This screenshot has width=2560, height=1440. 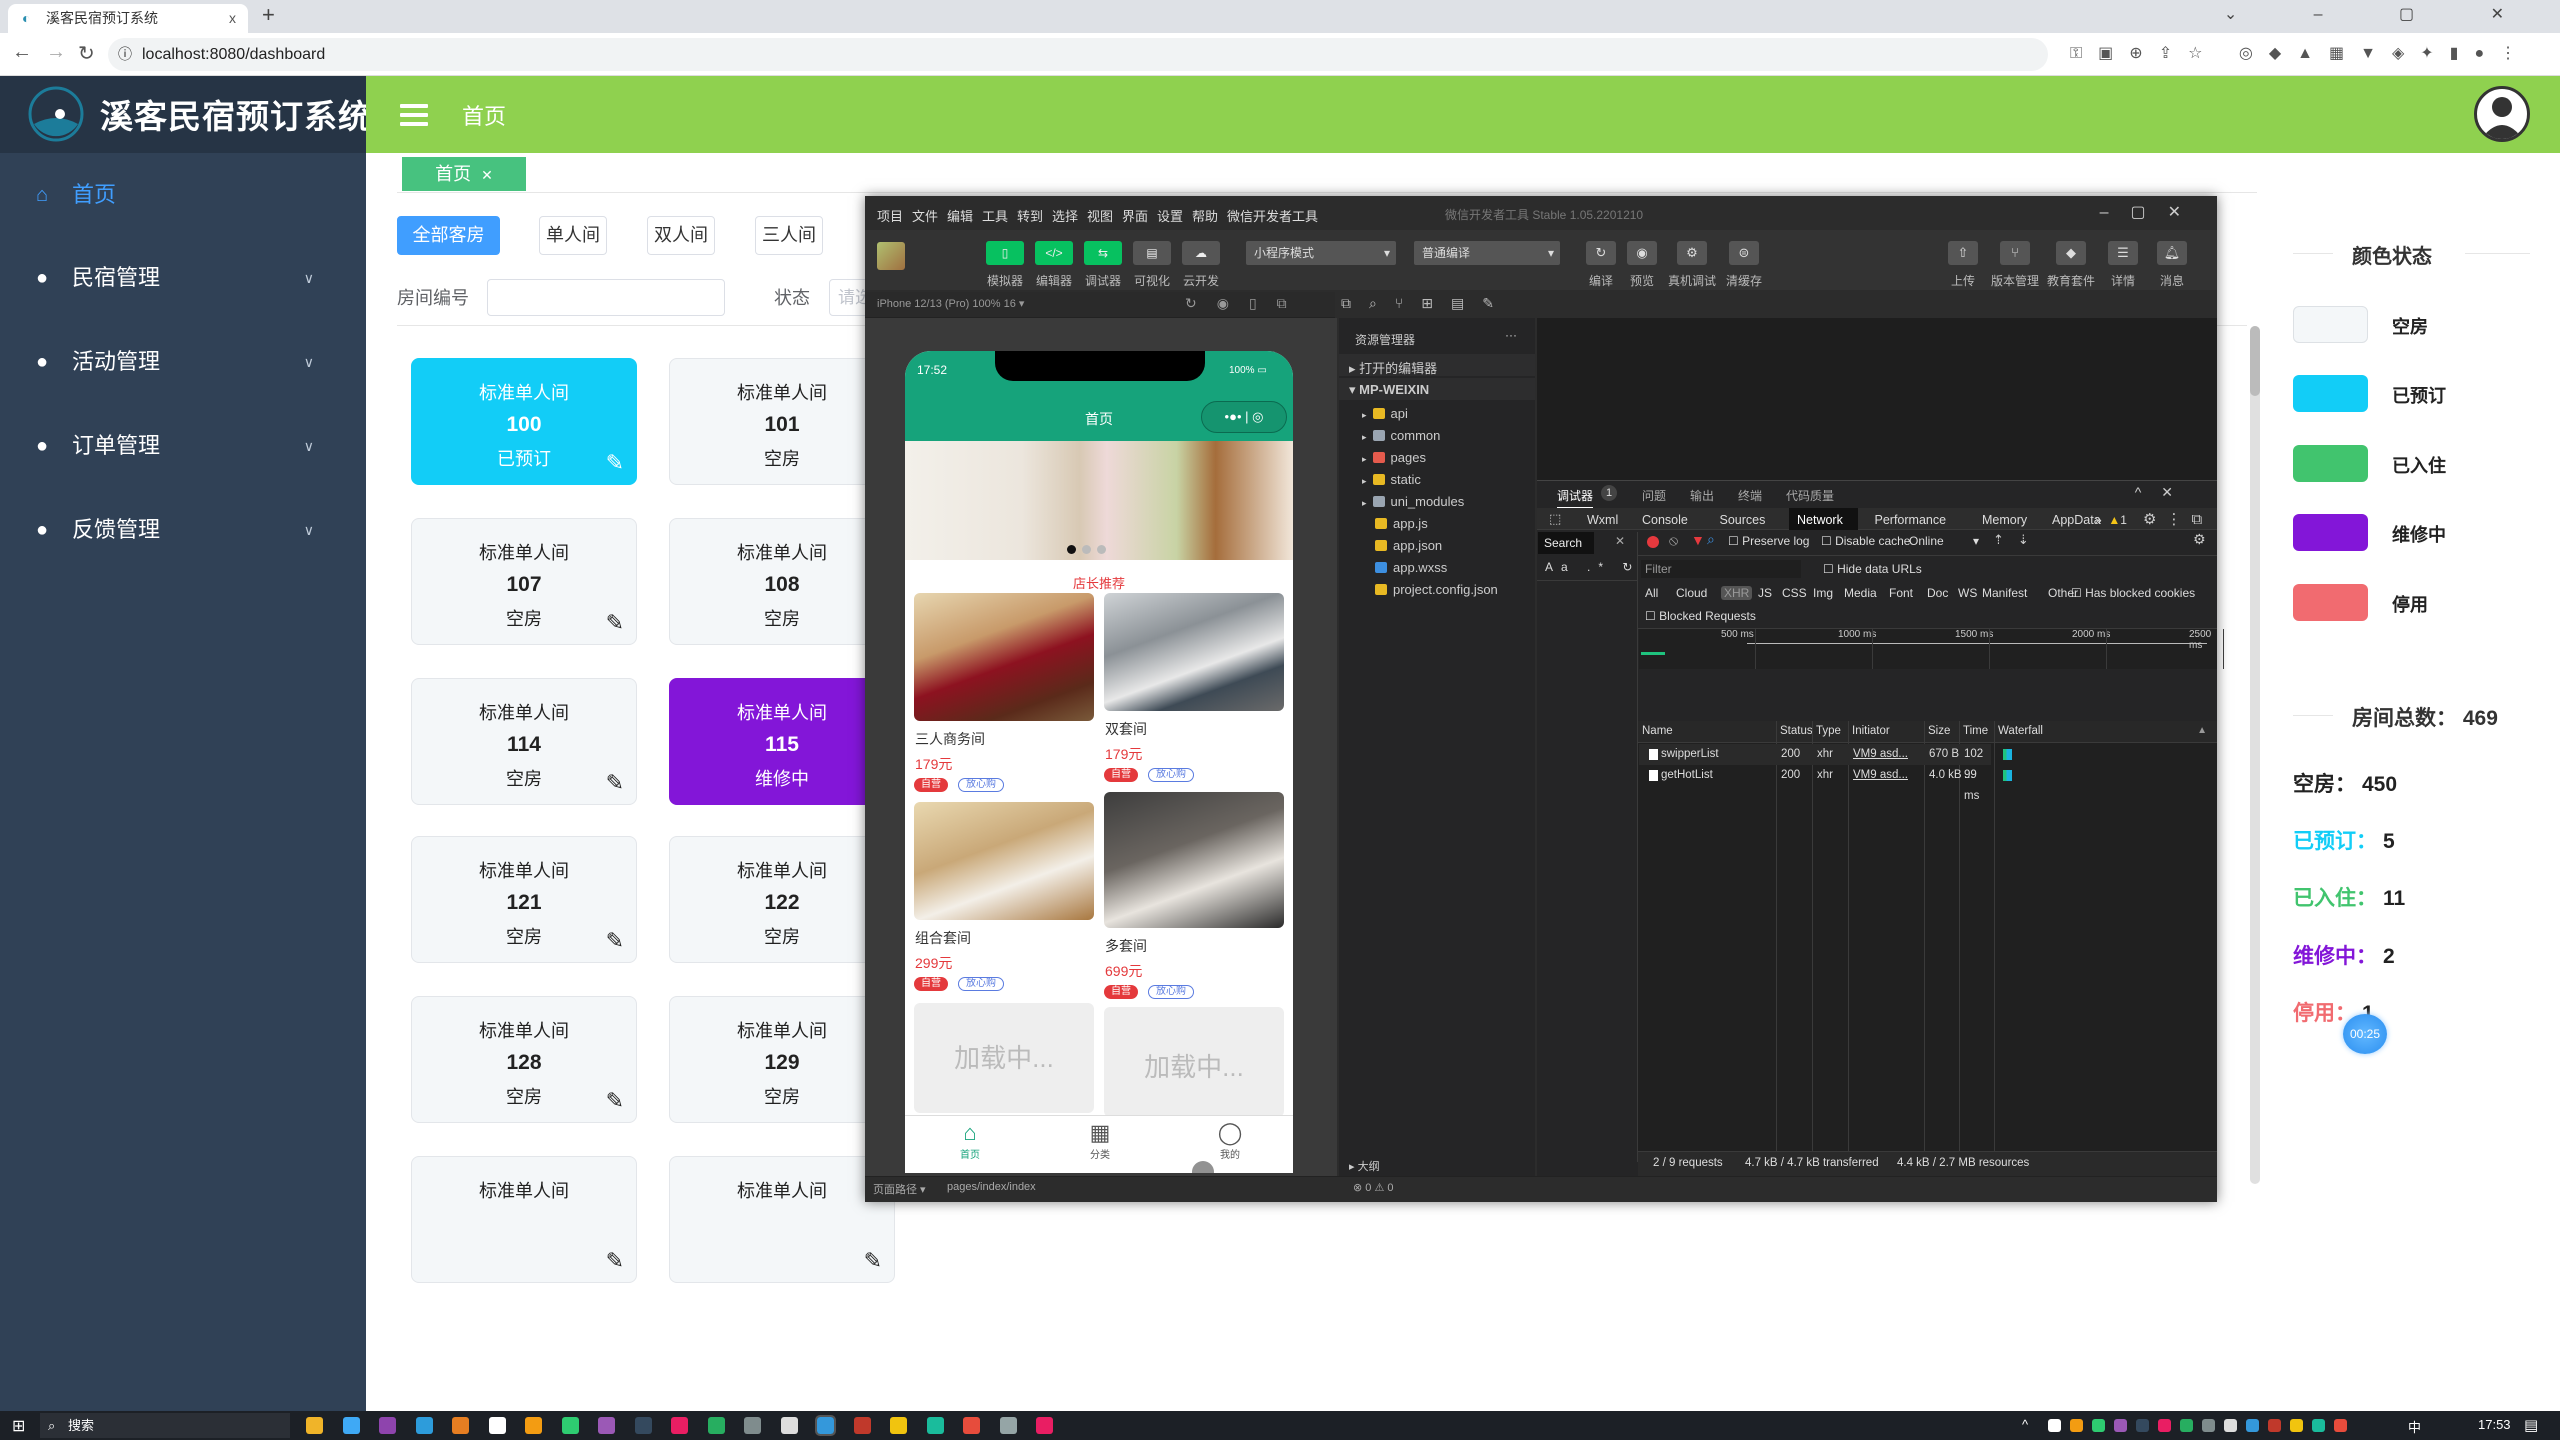 What do you see at coordinates (414, 115) in the screenshot?
I see `menu-toggle-icon` at bounding box center [414, 115].